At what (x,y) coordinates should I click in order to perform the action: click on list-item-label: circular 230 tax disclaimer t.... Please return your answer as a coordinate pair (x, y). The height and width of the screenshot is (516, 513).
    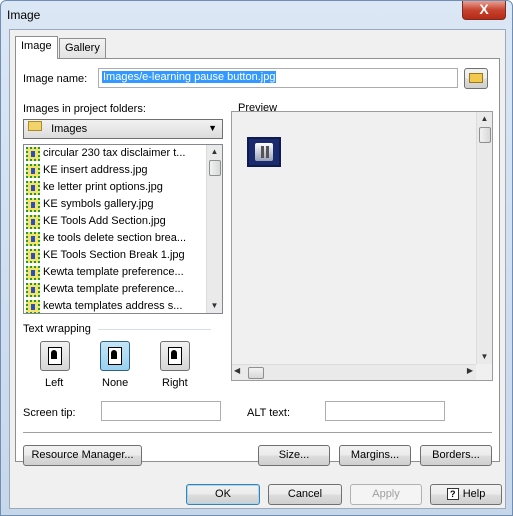
    Looking at the image, I should click on (114, 153).